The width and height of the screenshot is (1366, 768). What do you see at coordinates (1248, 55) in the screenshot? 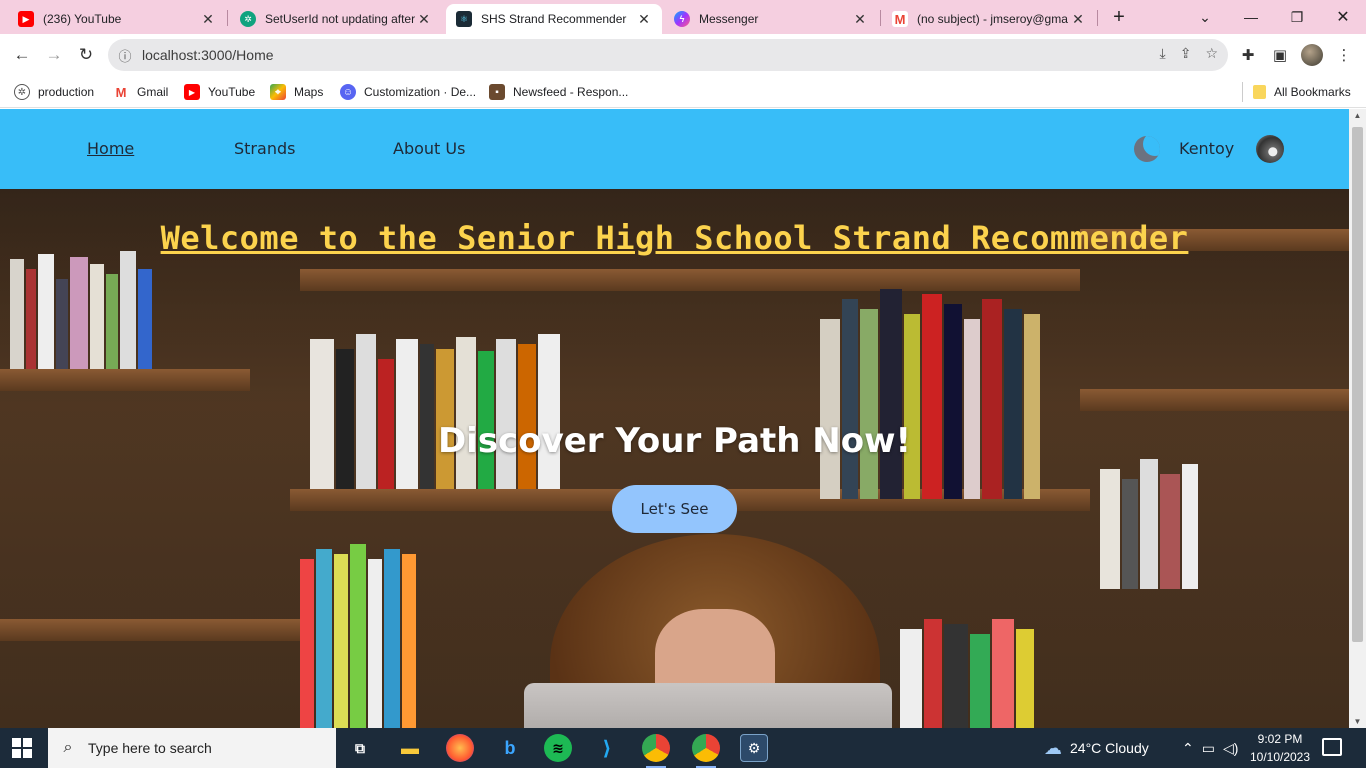
I see `extensions-icon: ✚` at bounding box center [1248, 55].